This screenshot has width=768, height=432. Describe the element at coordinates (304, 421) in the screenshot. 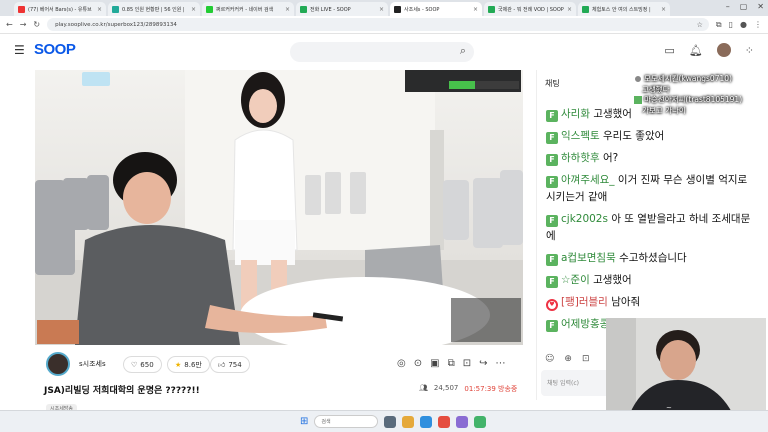

I see `windows-start-icon: ⊞` at that location.